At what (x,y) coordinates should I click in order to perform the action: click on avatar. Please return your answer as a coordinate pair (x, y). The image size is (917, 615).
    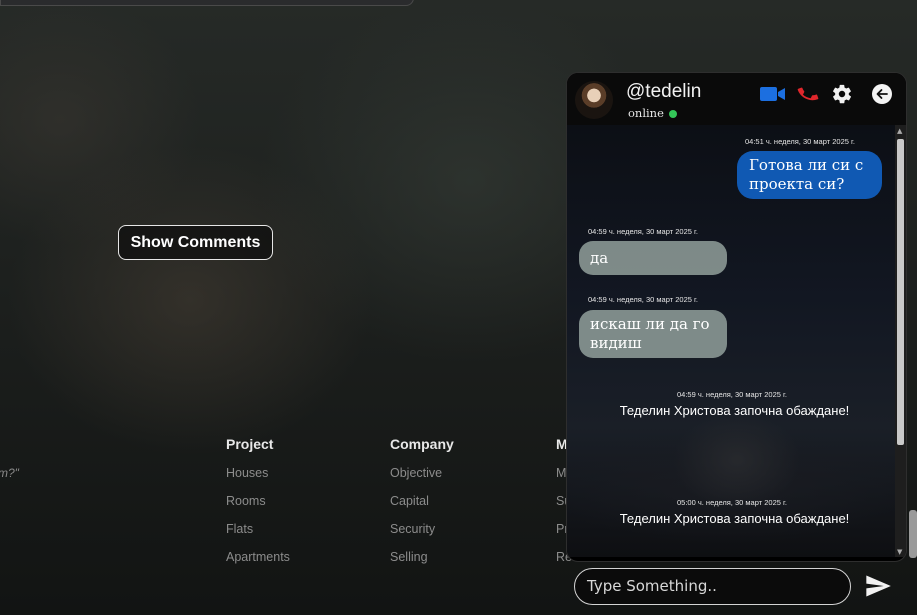
    Looking at the image, I should click on (594, 100).